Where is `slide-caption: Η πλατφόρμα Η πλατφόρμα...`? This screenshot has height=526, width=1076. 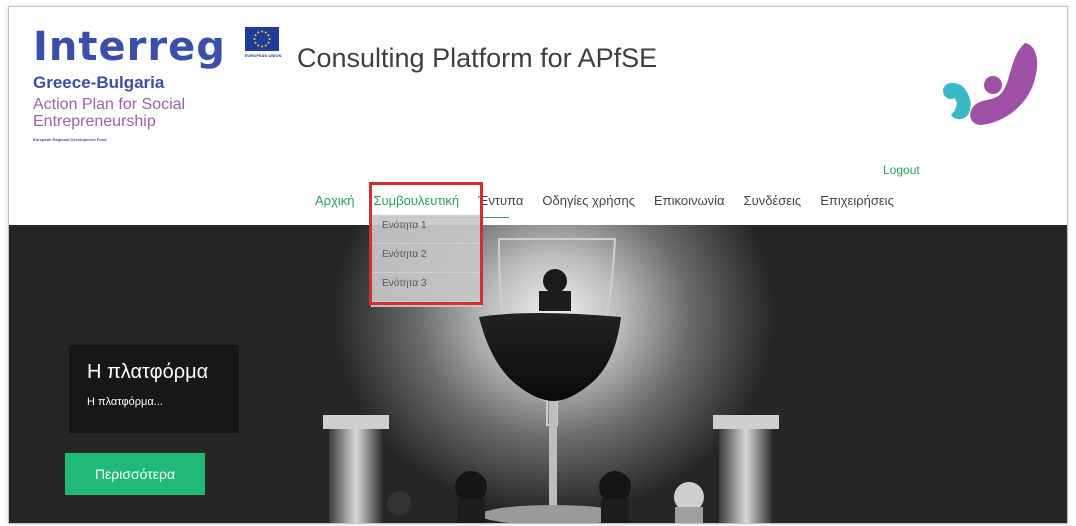
slide-caption: Η πλατφόρμα Η πλατφόρμα... is located at coordinates (154, 389).